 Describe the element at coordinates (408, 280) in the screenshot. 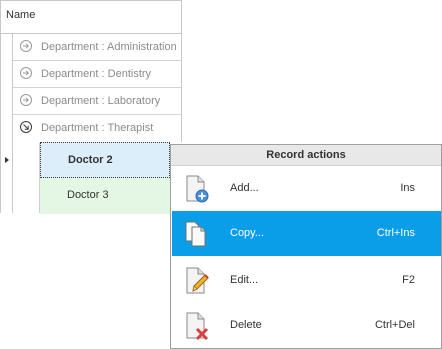

I see `menu-item-shortcut: F2` at that location.